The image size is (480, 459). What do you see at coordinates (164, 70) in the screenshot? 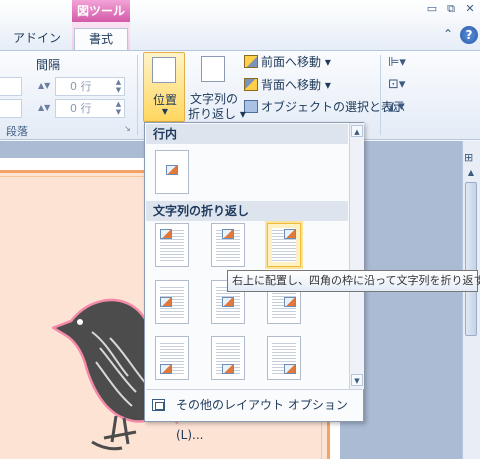
I see `position-icon` at bounding box center [164, 70].